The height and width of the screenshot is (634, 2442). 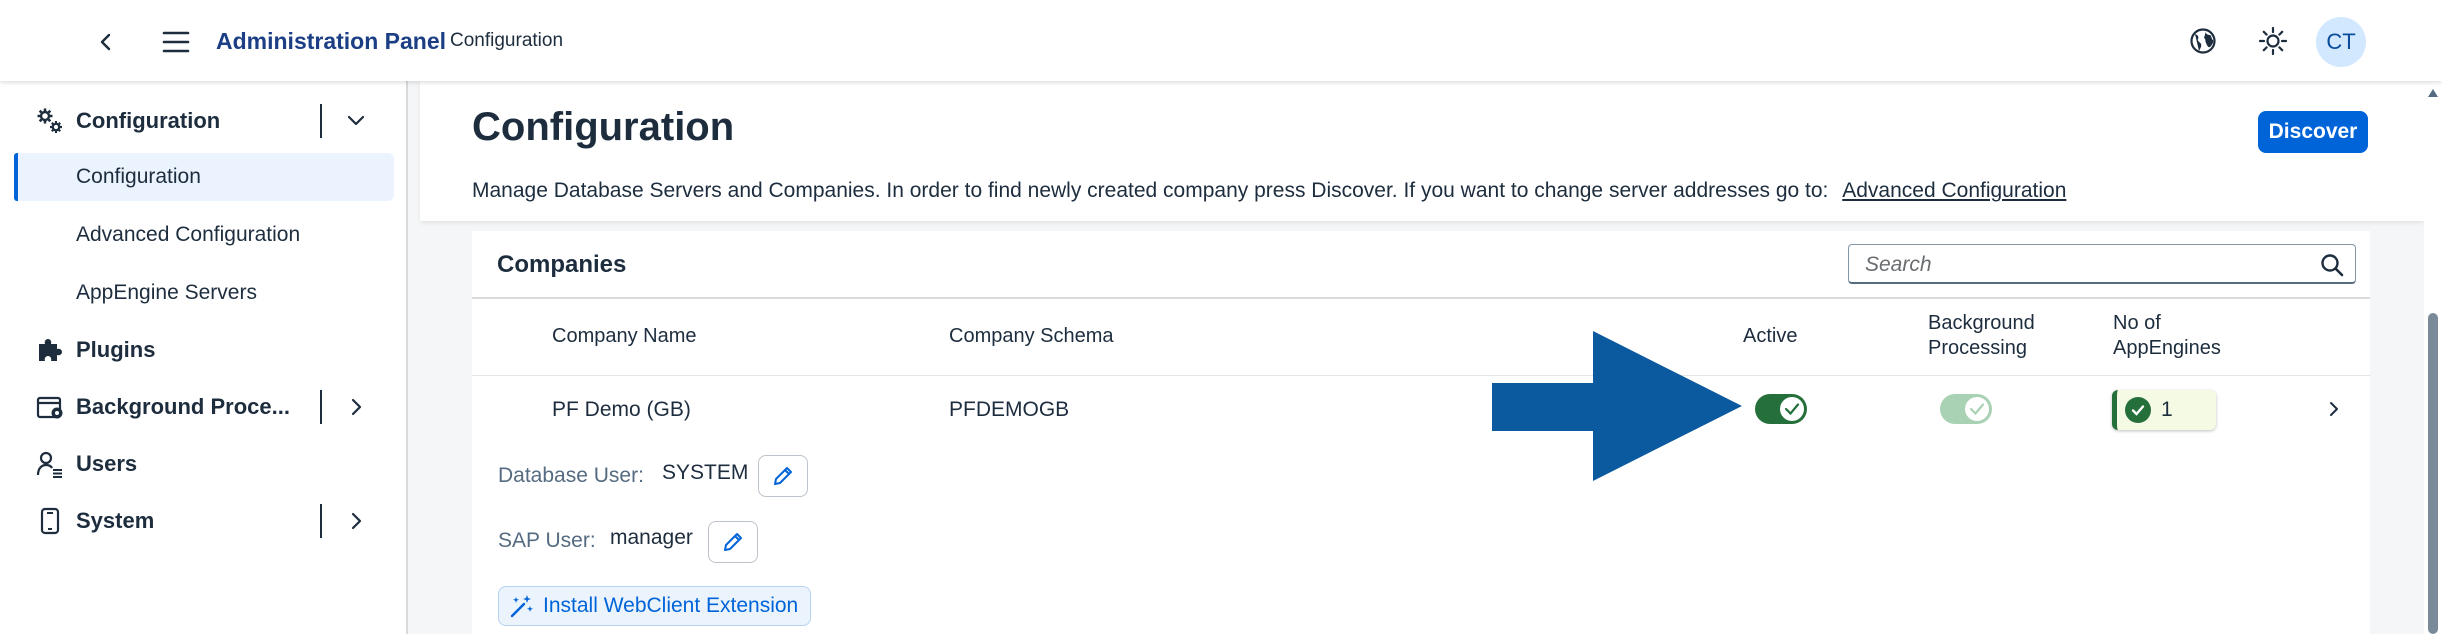 I want to click on database-user-value: SYSTEM, so click(x=705, y=472).